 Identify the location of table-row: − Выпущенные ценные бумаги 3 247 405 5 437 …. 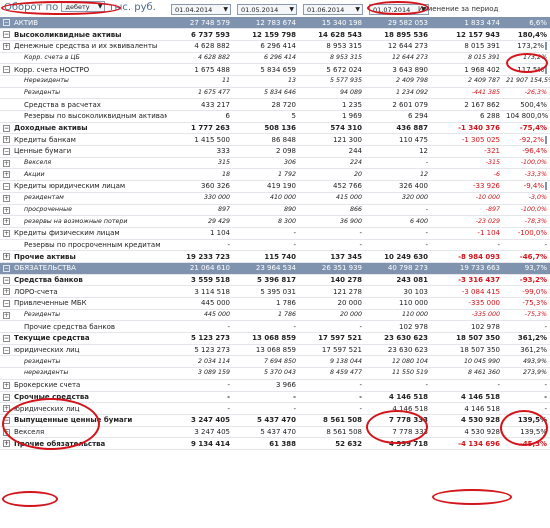
(275, 420).